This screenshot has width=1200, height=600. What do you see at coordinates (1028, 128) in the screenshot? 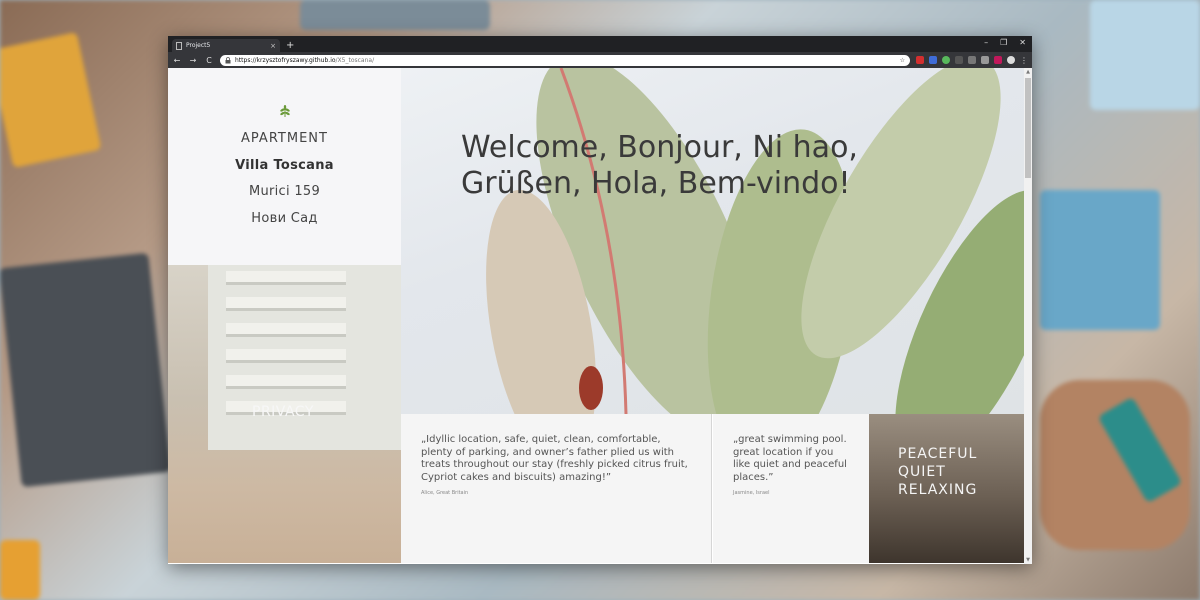
I see `scroll-thumb` at bounding box center [1028, 128].